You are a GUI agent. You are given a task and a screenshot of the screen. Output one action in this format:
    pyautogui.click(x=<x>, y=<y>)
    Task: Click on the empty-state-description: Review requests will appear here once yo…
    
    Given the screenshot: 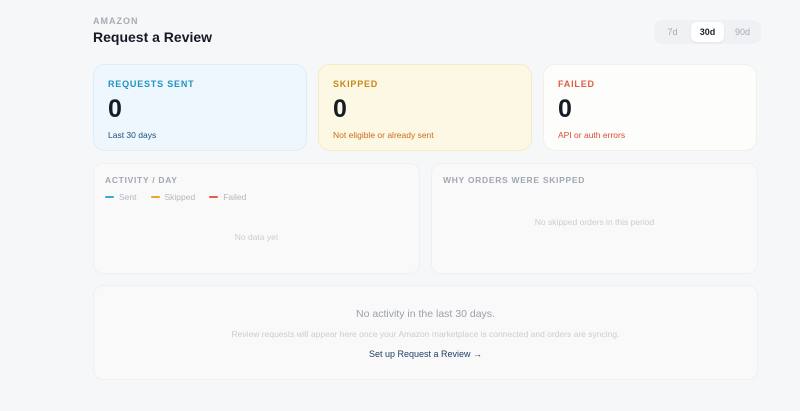 What is the action you would take?
    pyautogui.click(x=425, y=334)
    